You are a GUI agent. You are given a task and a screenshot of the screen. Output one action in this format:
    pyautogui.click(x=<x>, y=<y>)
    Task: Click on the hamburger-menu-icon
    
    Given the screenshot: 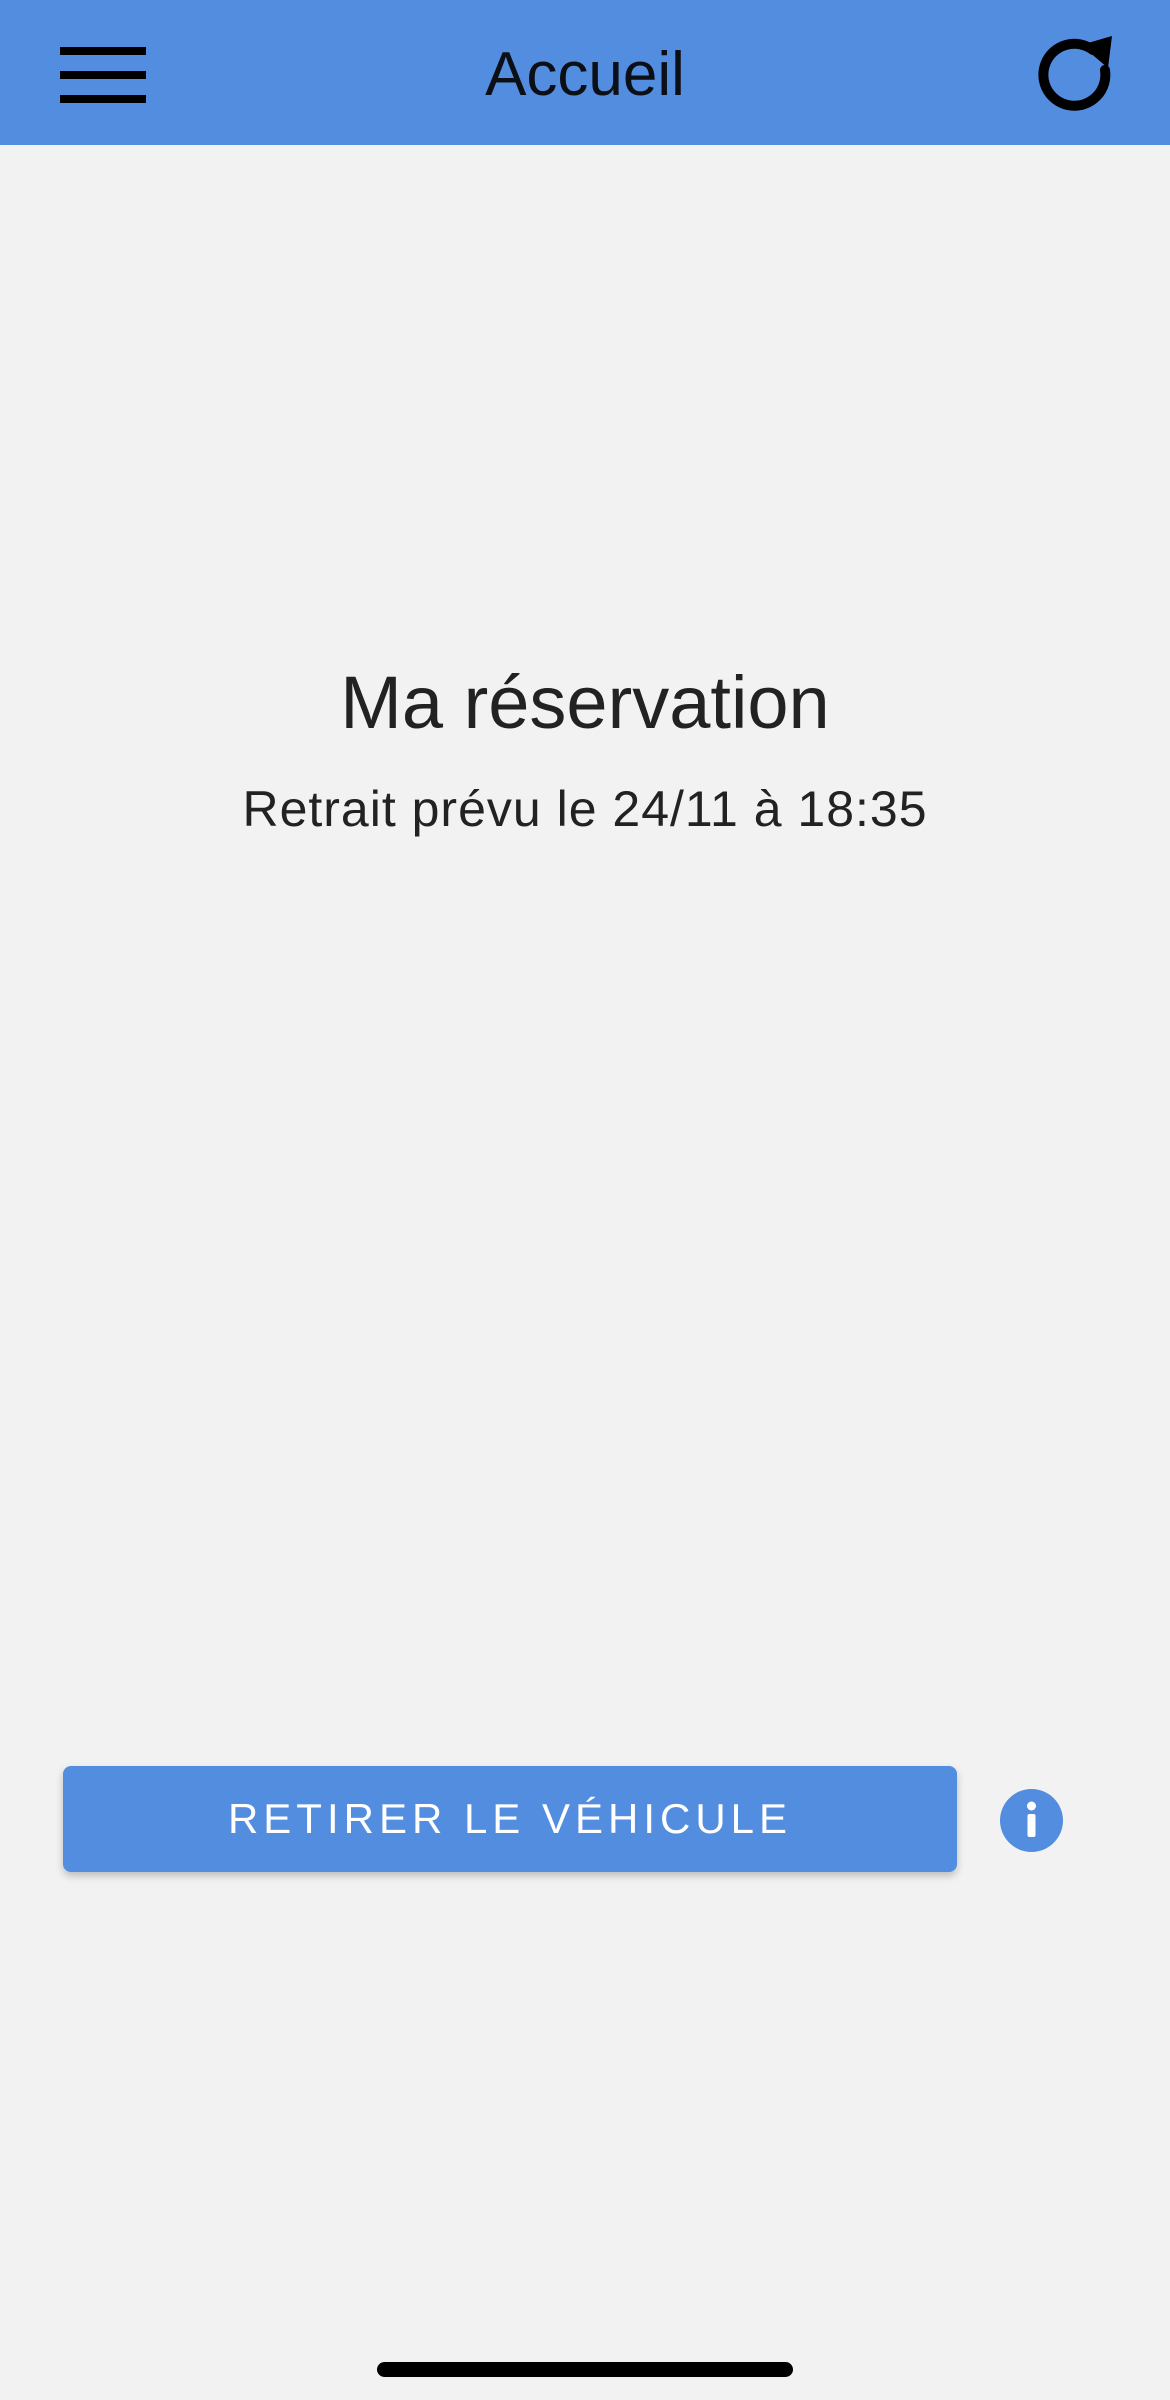 What is the action you would take?
    pyautogui.click(x=103, y=75)
    